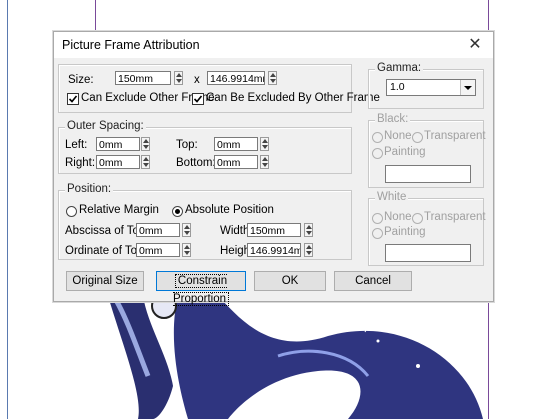 The height and width of the screenshot is (419, 536). Describe the element at coordinates (81, 80) in the screenshot. I see `size-label: Size:` at that location.